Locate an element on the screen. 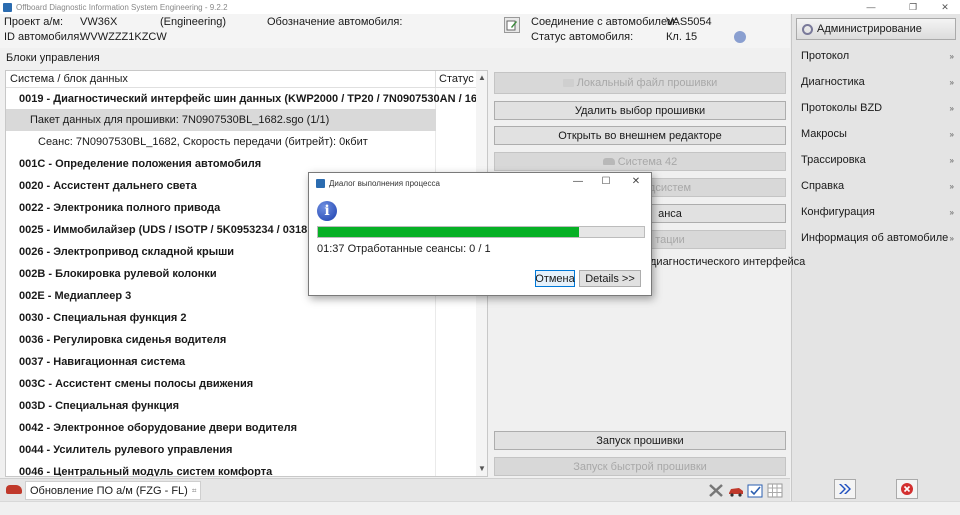 The width and height of the screenshot is (960, 515). dialog-title-bar: Диалог выполнения процесса — ☐ ✕ is located at coordinates (480, 183).